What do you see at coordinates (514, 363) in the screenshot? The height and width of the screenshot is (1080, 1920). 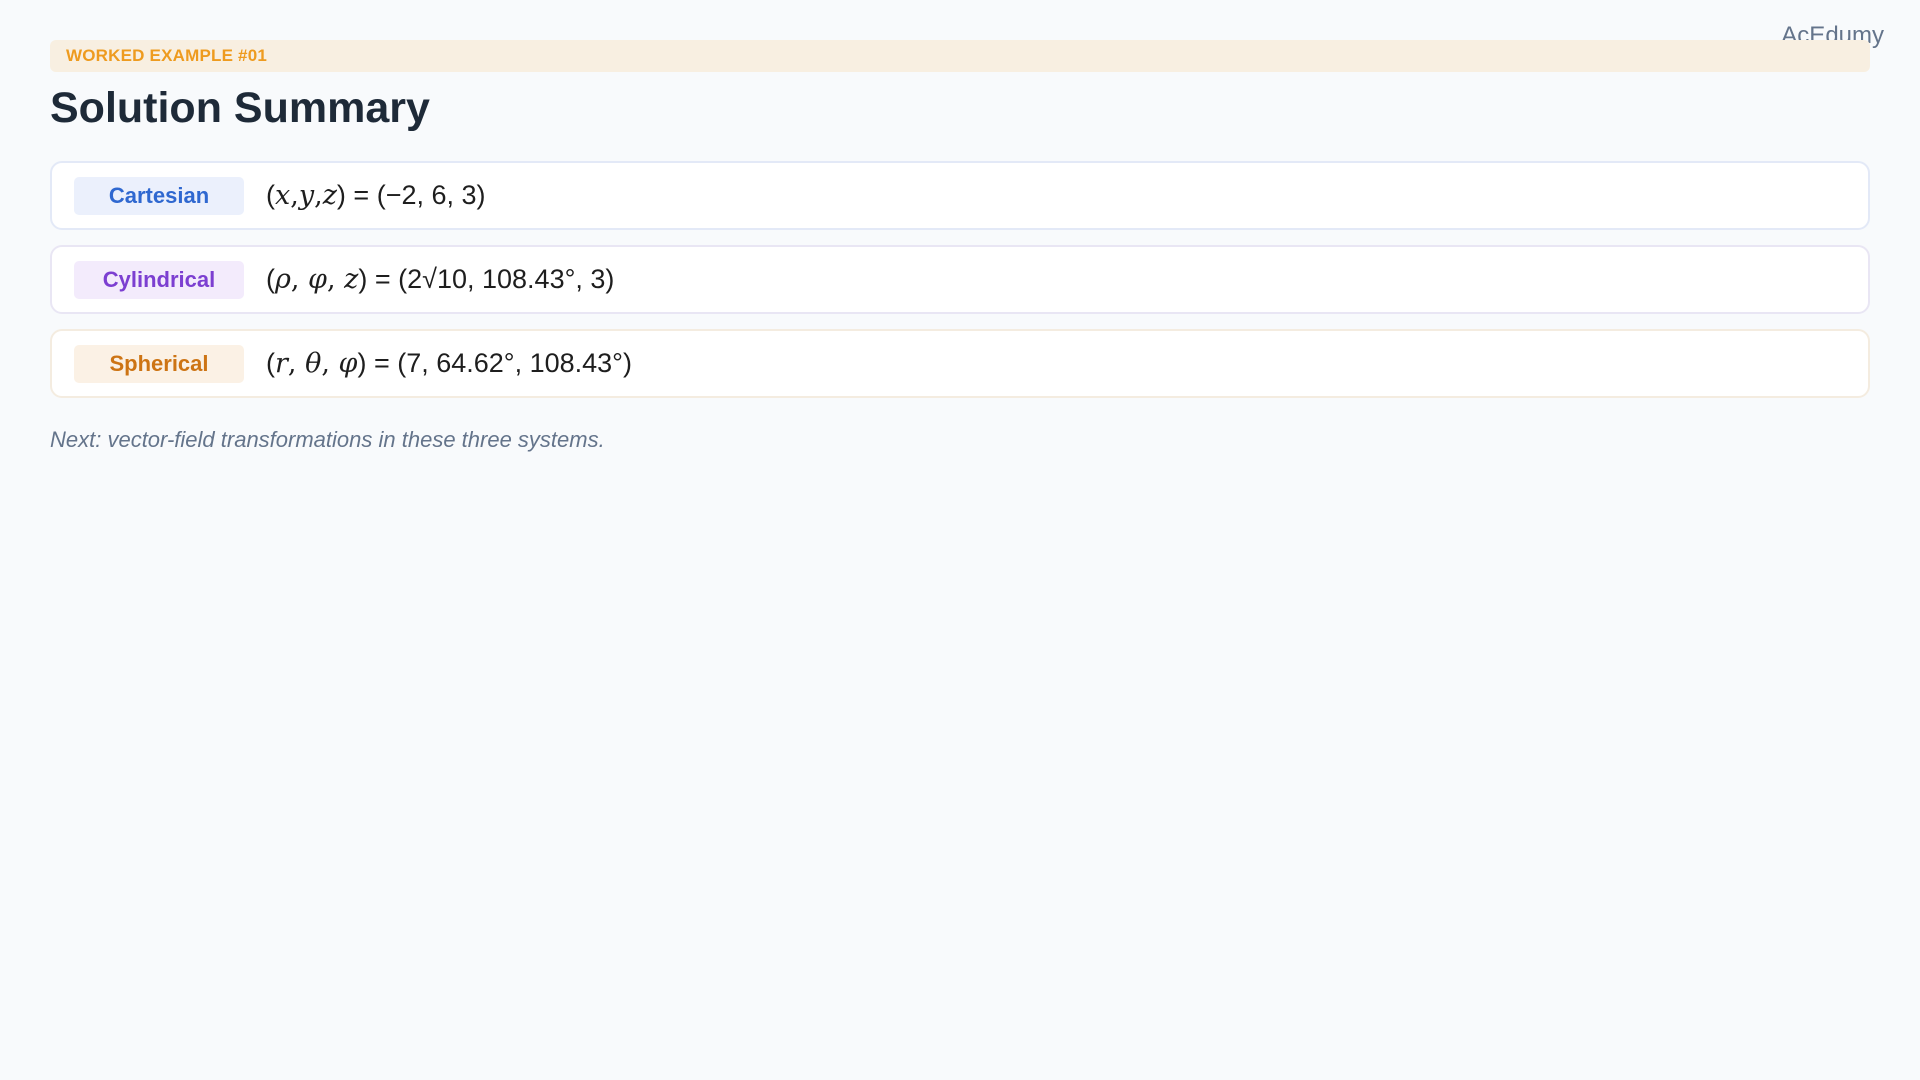 I see `spherical-value: (7, 64.62°, 108.43°)` at bounding box center [514, 363].